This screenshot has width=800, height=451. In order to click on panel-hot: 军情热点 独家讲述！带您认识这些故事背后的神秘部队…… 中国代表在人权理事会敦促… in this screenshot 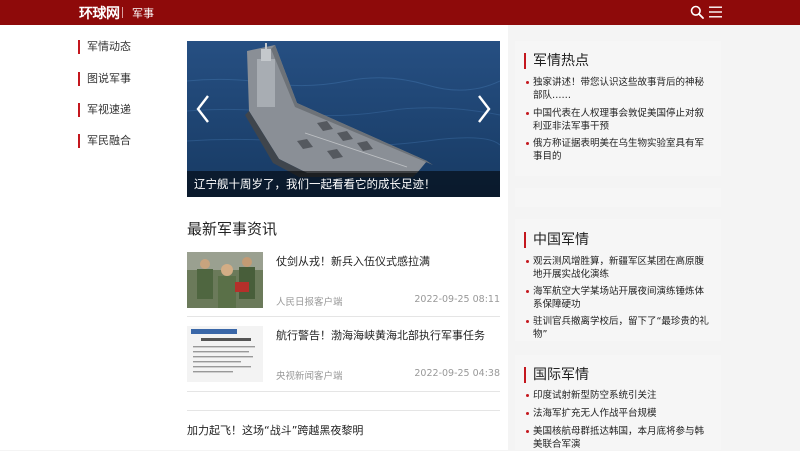, I will do `click(618, 108)`.